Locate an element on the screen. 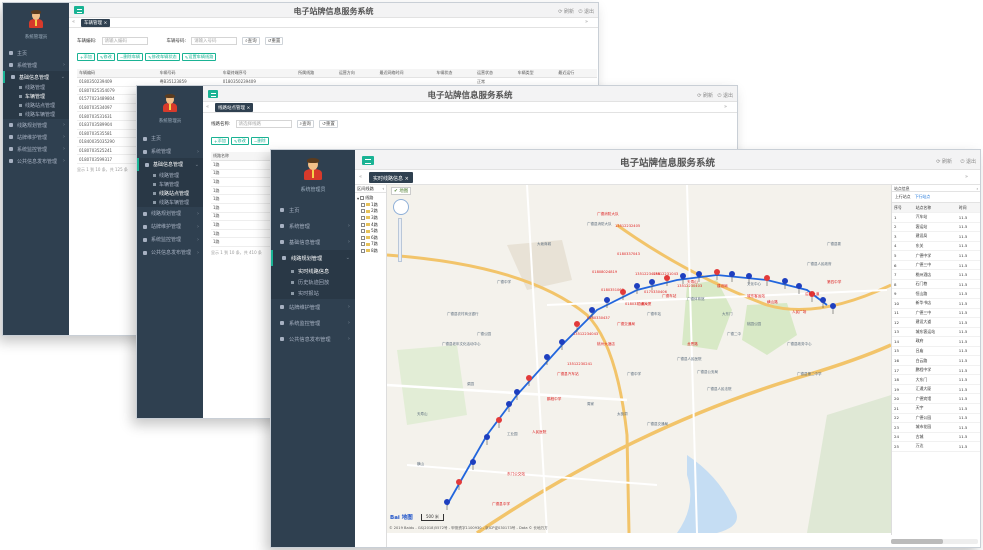  route-tree-item: 3路 is located at coordinates (370, 217).